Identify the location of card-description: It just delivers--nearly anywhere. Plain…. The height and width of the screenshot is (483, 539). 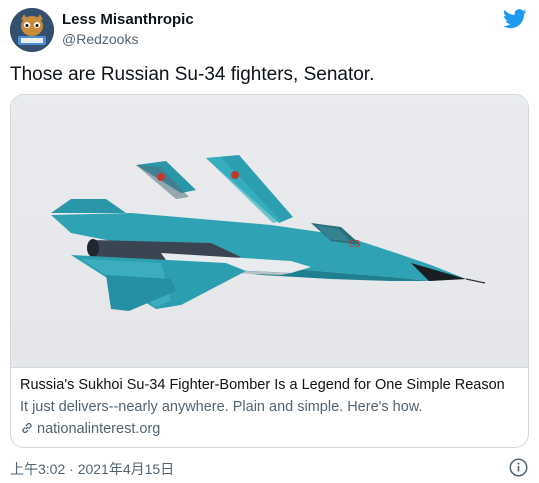
(221, 407).